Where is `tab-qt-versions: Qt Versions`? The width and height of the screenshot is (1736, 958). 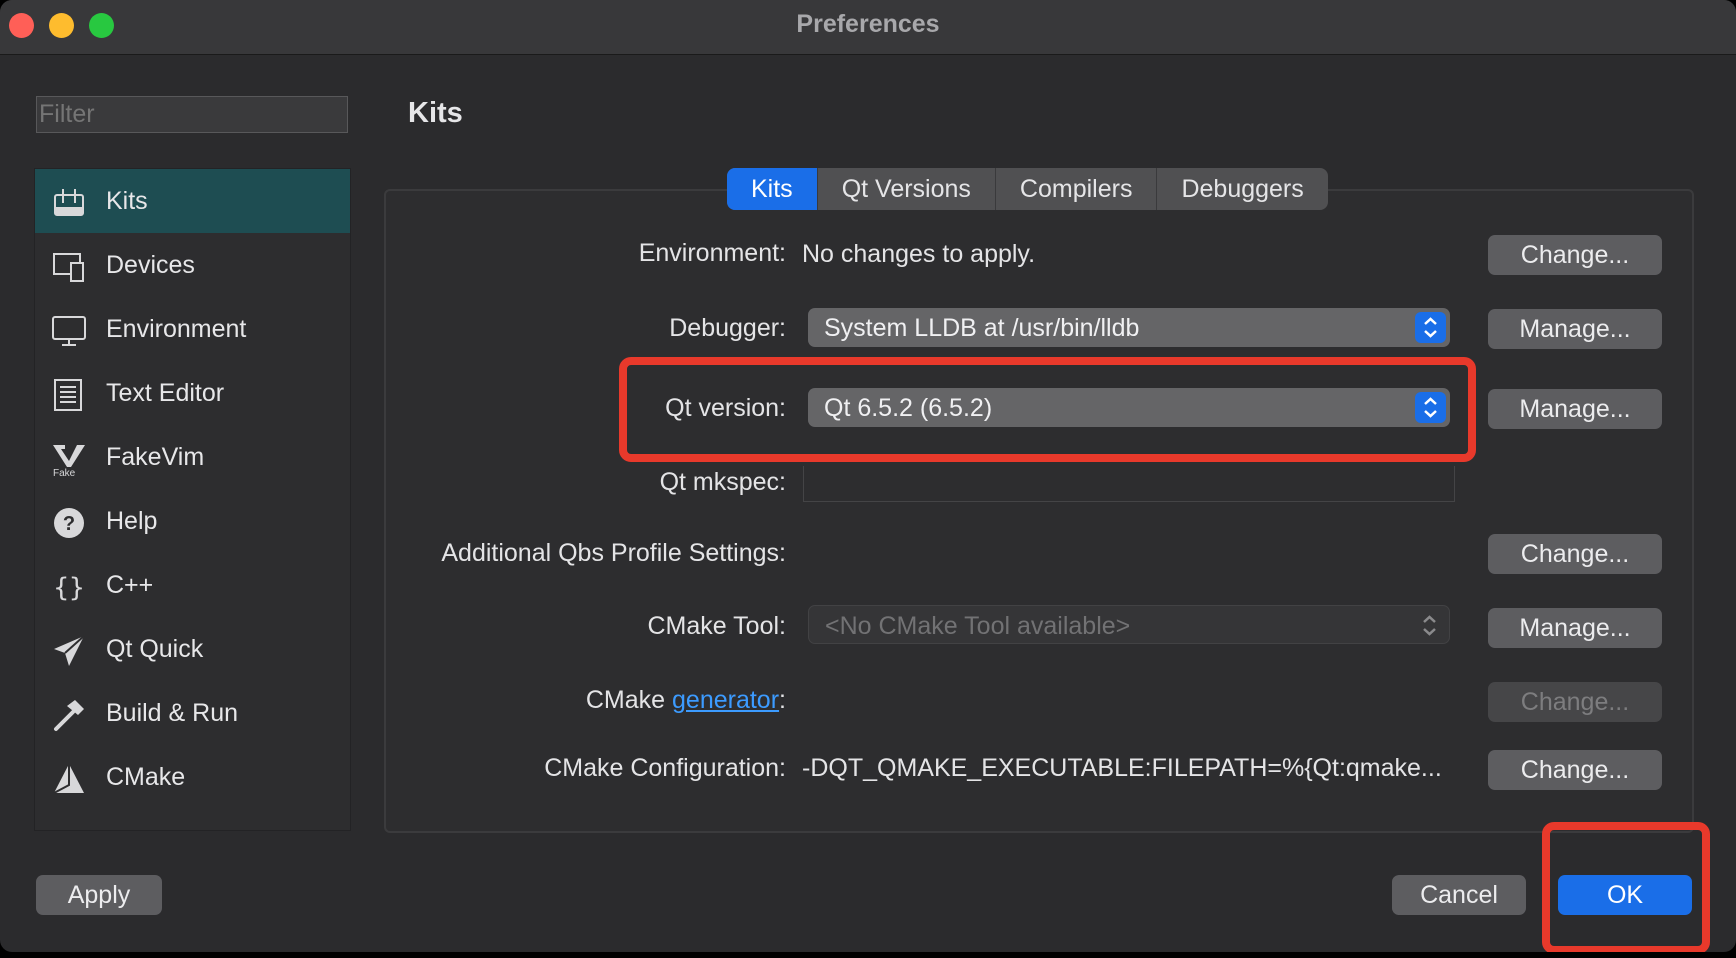
tab-qt-versions: Qt Versions is located at coordinates (905, 189).